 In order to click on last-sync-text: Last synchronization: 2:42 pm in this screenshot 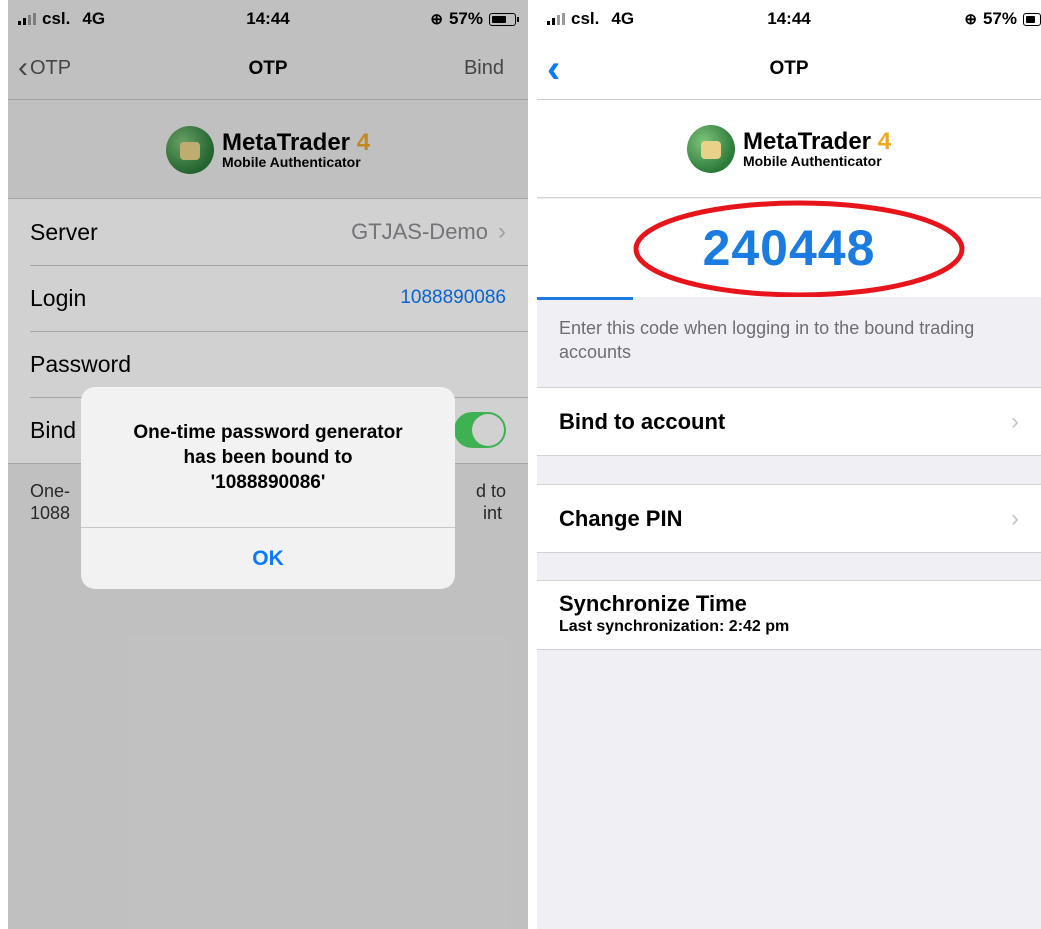, I will do `click(674, 626)`.